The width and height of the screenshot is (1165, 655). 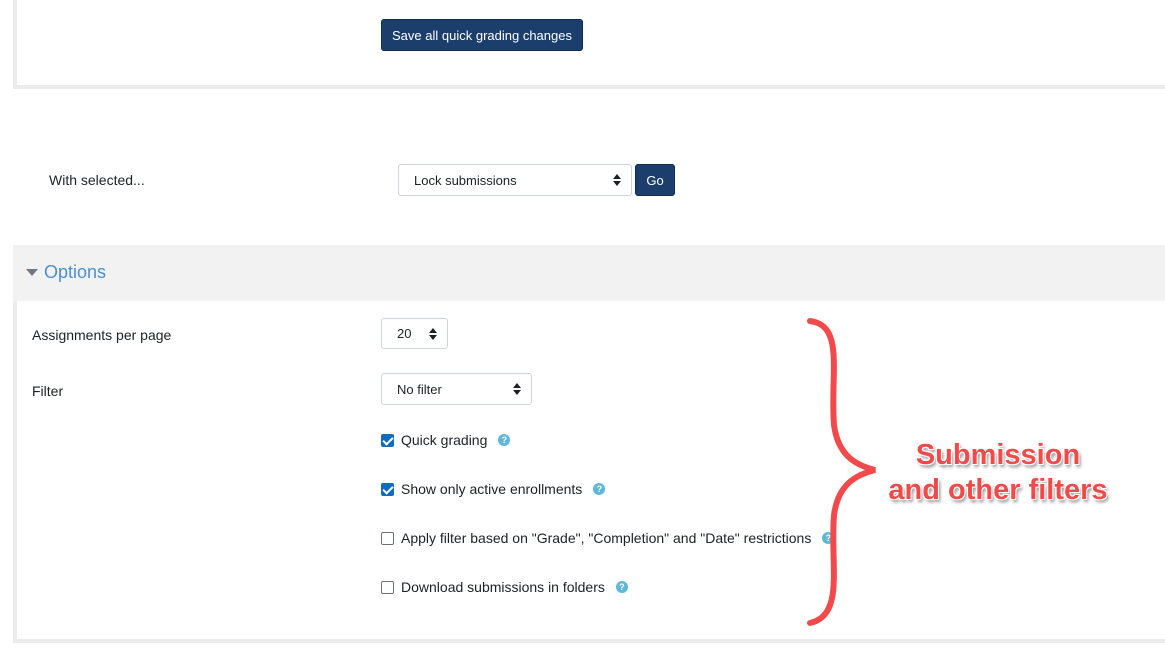 I want to click on download-folders-label: Download submissions in folders, so click(x=503, y=587).